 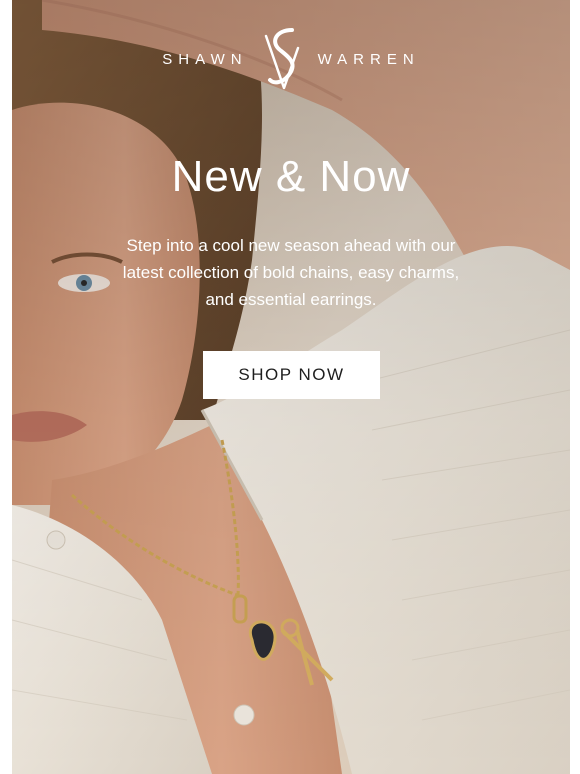 I want to click on sw-monogram-icon, so click(x=281, y=59).